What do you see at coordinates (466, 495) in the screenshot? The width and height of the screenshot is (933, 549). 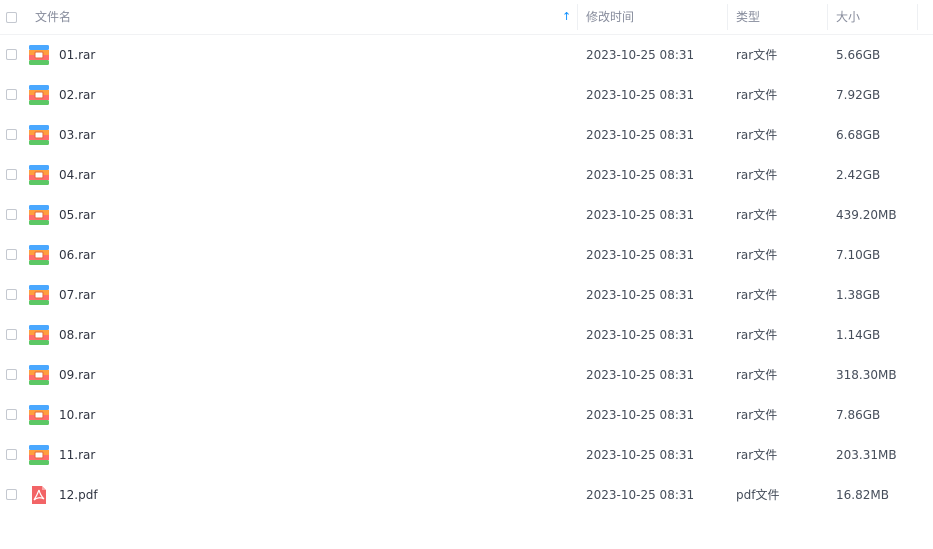 I see `file-row: 12.pdf 2023-10-25 08:31 pdf文件 16.82MB` at bounding box center [466, 495].